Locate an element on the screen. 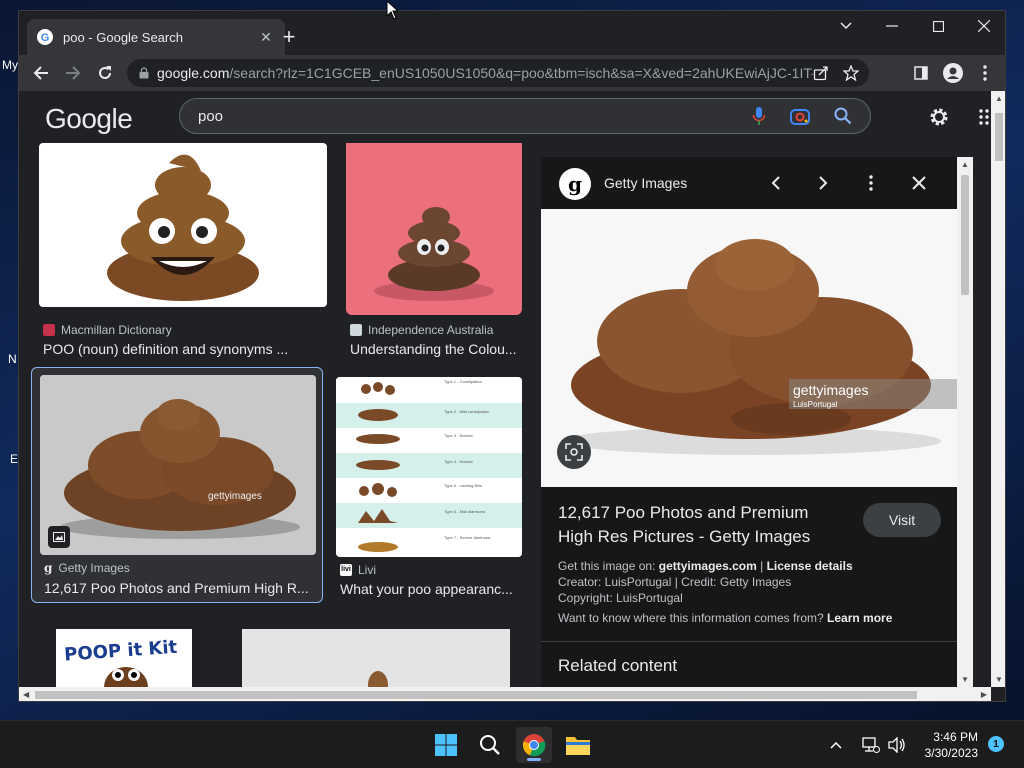 Image resolution: width=1024 pixels, height=768 pixels. chart-label: Type 3 - Normal is located at coordinates (458, 435).